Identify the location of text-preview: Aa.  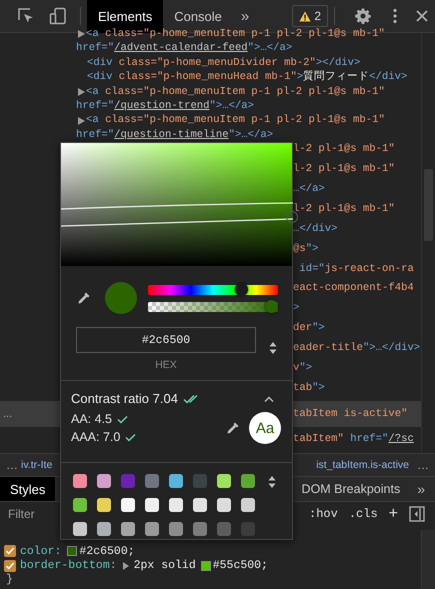
(265, 428).